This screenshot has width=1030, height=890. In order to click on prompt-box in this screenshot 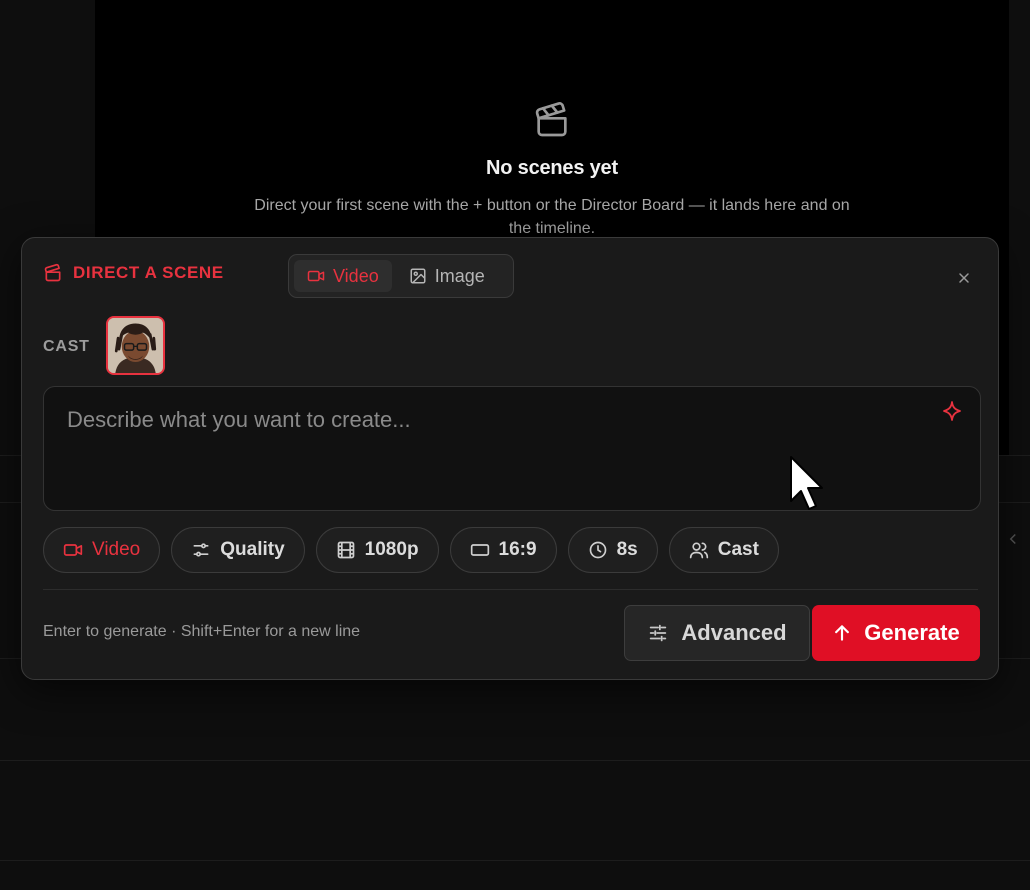, I will do `click(512, 448)`.